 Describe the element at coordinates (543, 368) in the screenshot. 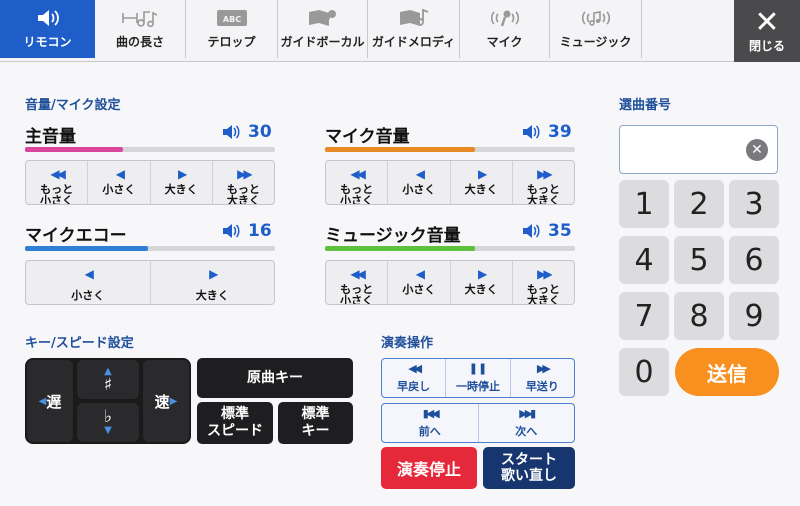

I see `fast-forward-icon: ▶▶` at that location.